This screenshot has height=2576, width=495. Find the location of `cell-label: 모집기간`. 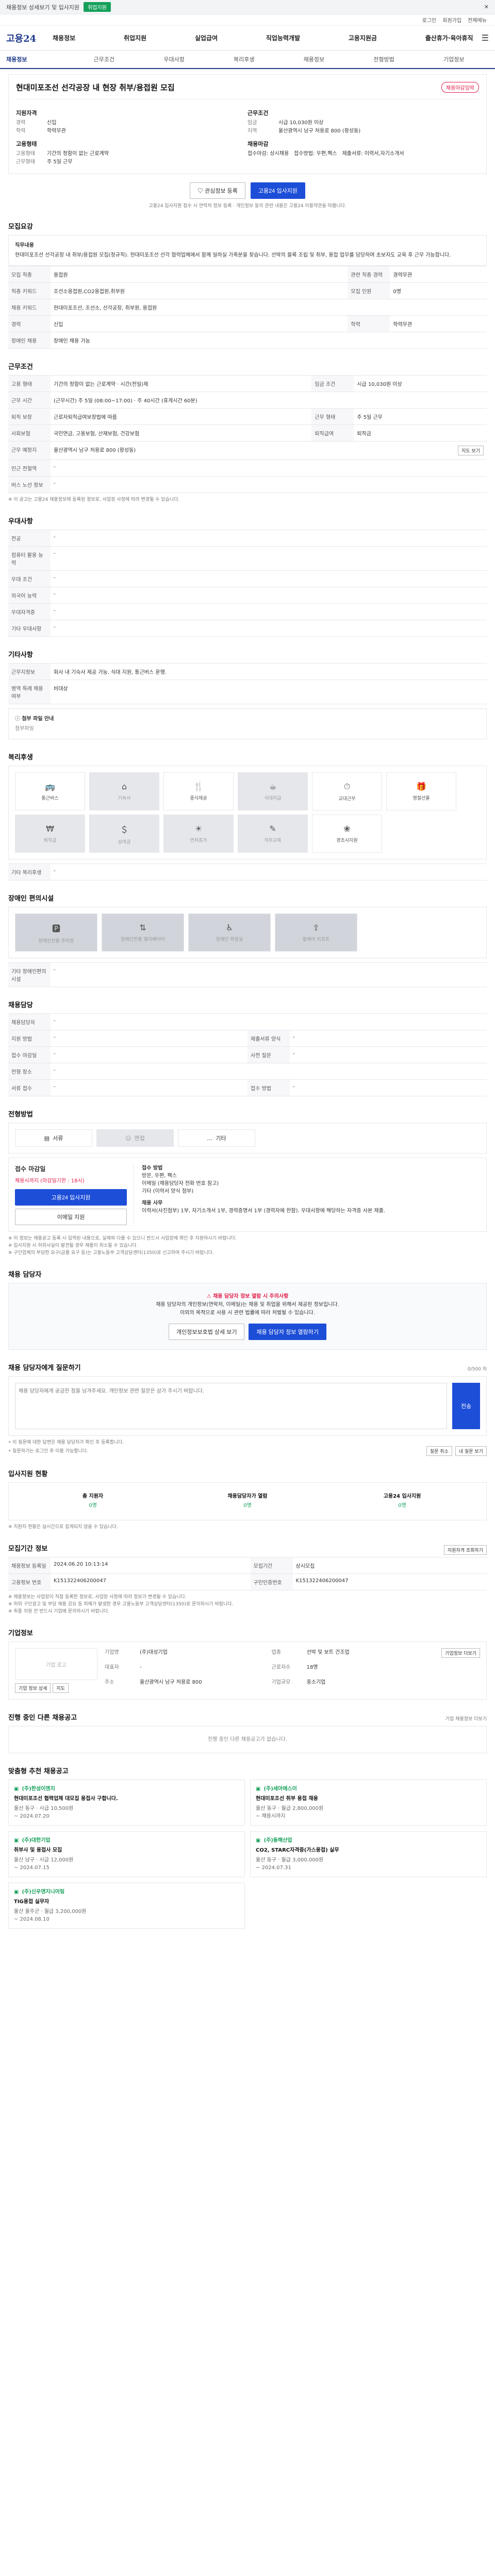

cell-label: 모집기간 is located at coordinates (271, 1565).